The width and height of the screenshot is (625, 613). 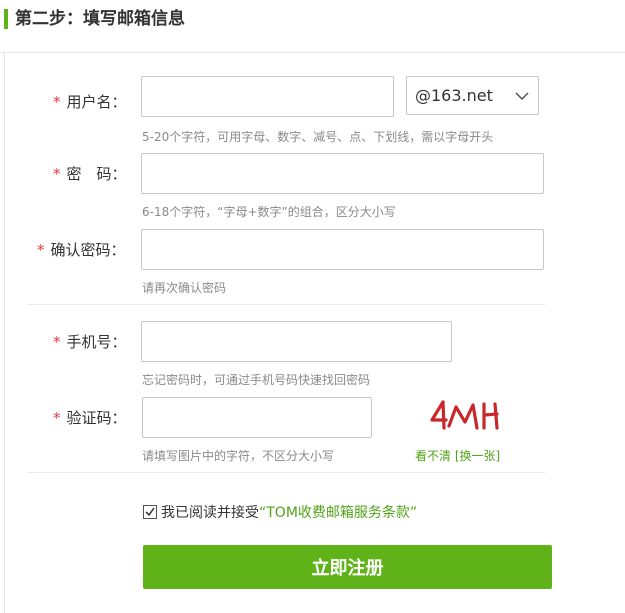 What do you see at coordinates (522, 96) in the screenshot?
I see `chevron-down-icon` at bounding box center [522, 96].